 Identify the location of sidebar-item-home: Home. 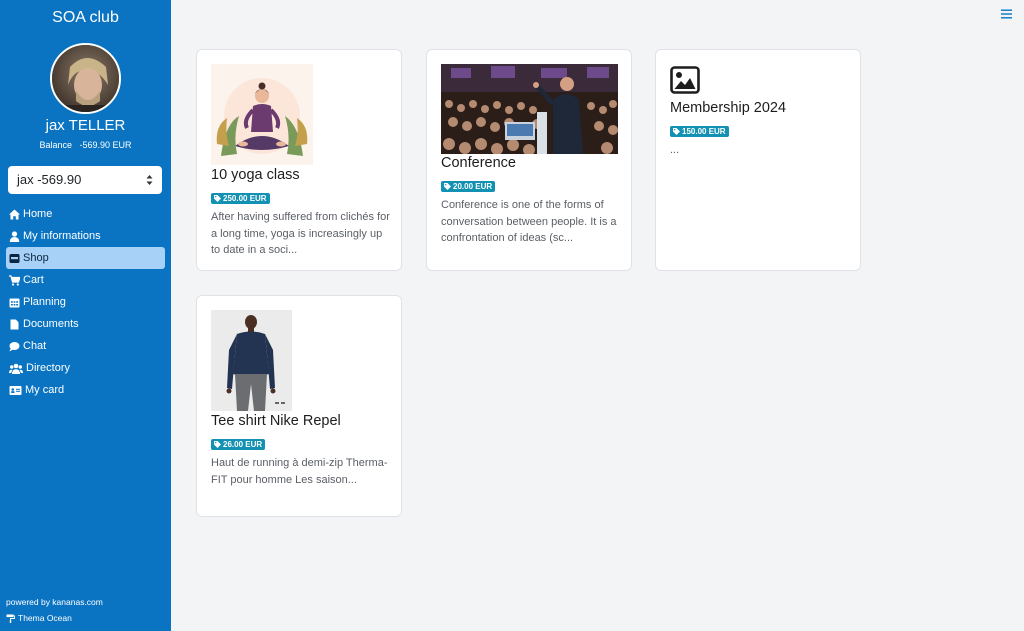
(85, 214).